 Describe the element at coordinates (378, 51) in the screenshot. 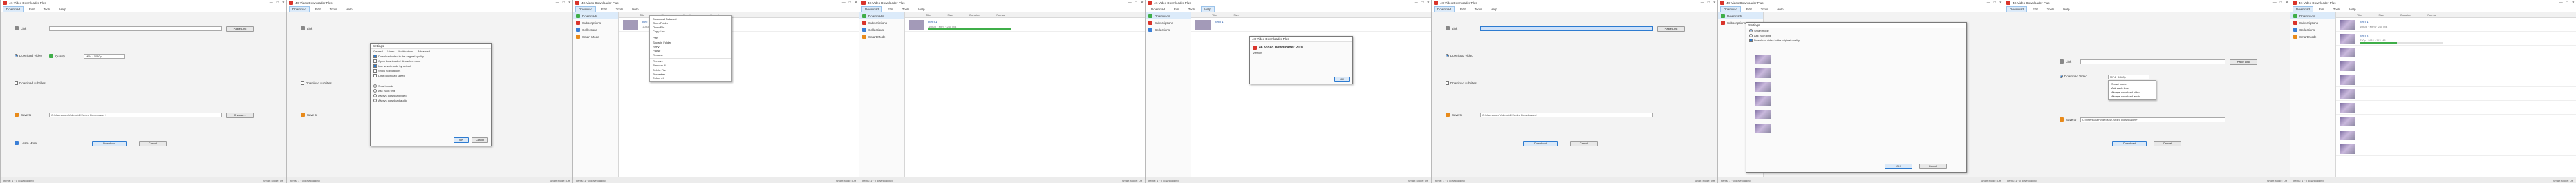

I see `tab-general: General` at that location.